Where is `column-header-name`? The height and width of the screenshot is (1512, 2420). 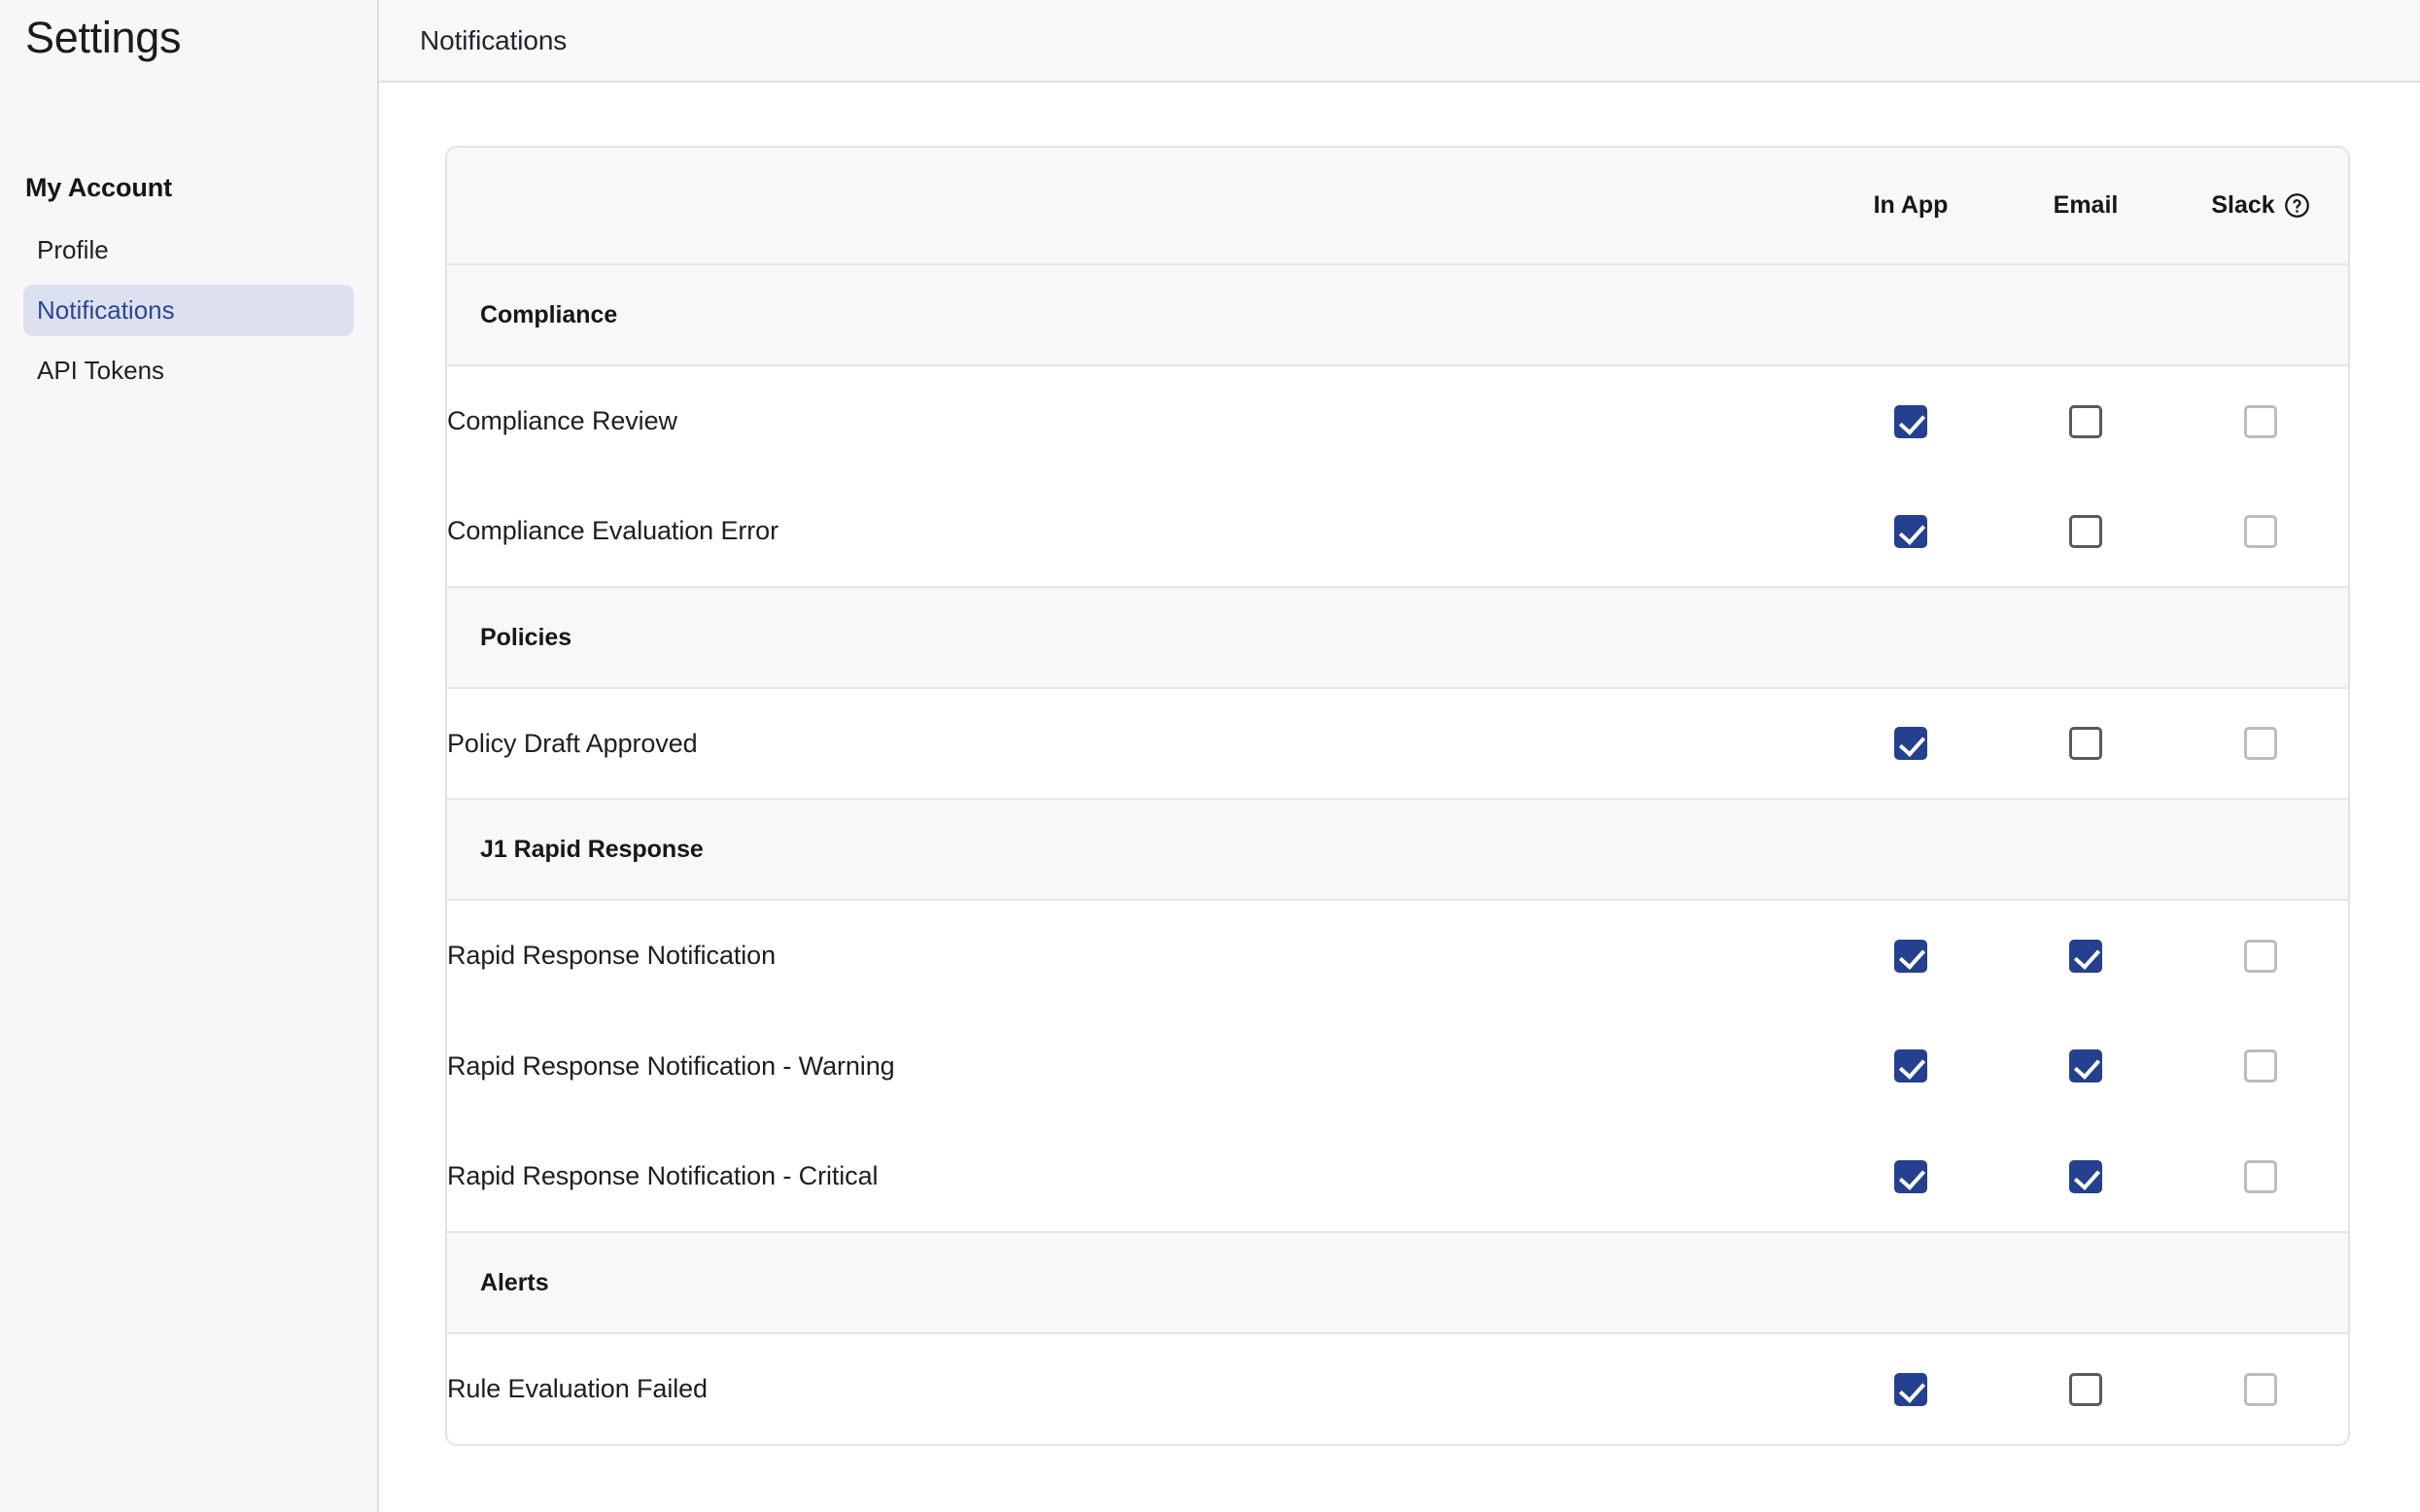
column-header-name is located at coordinates (1135, 207).